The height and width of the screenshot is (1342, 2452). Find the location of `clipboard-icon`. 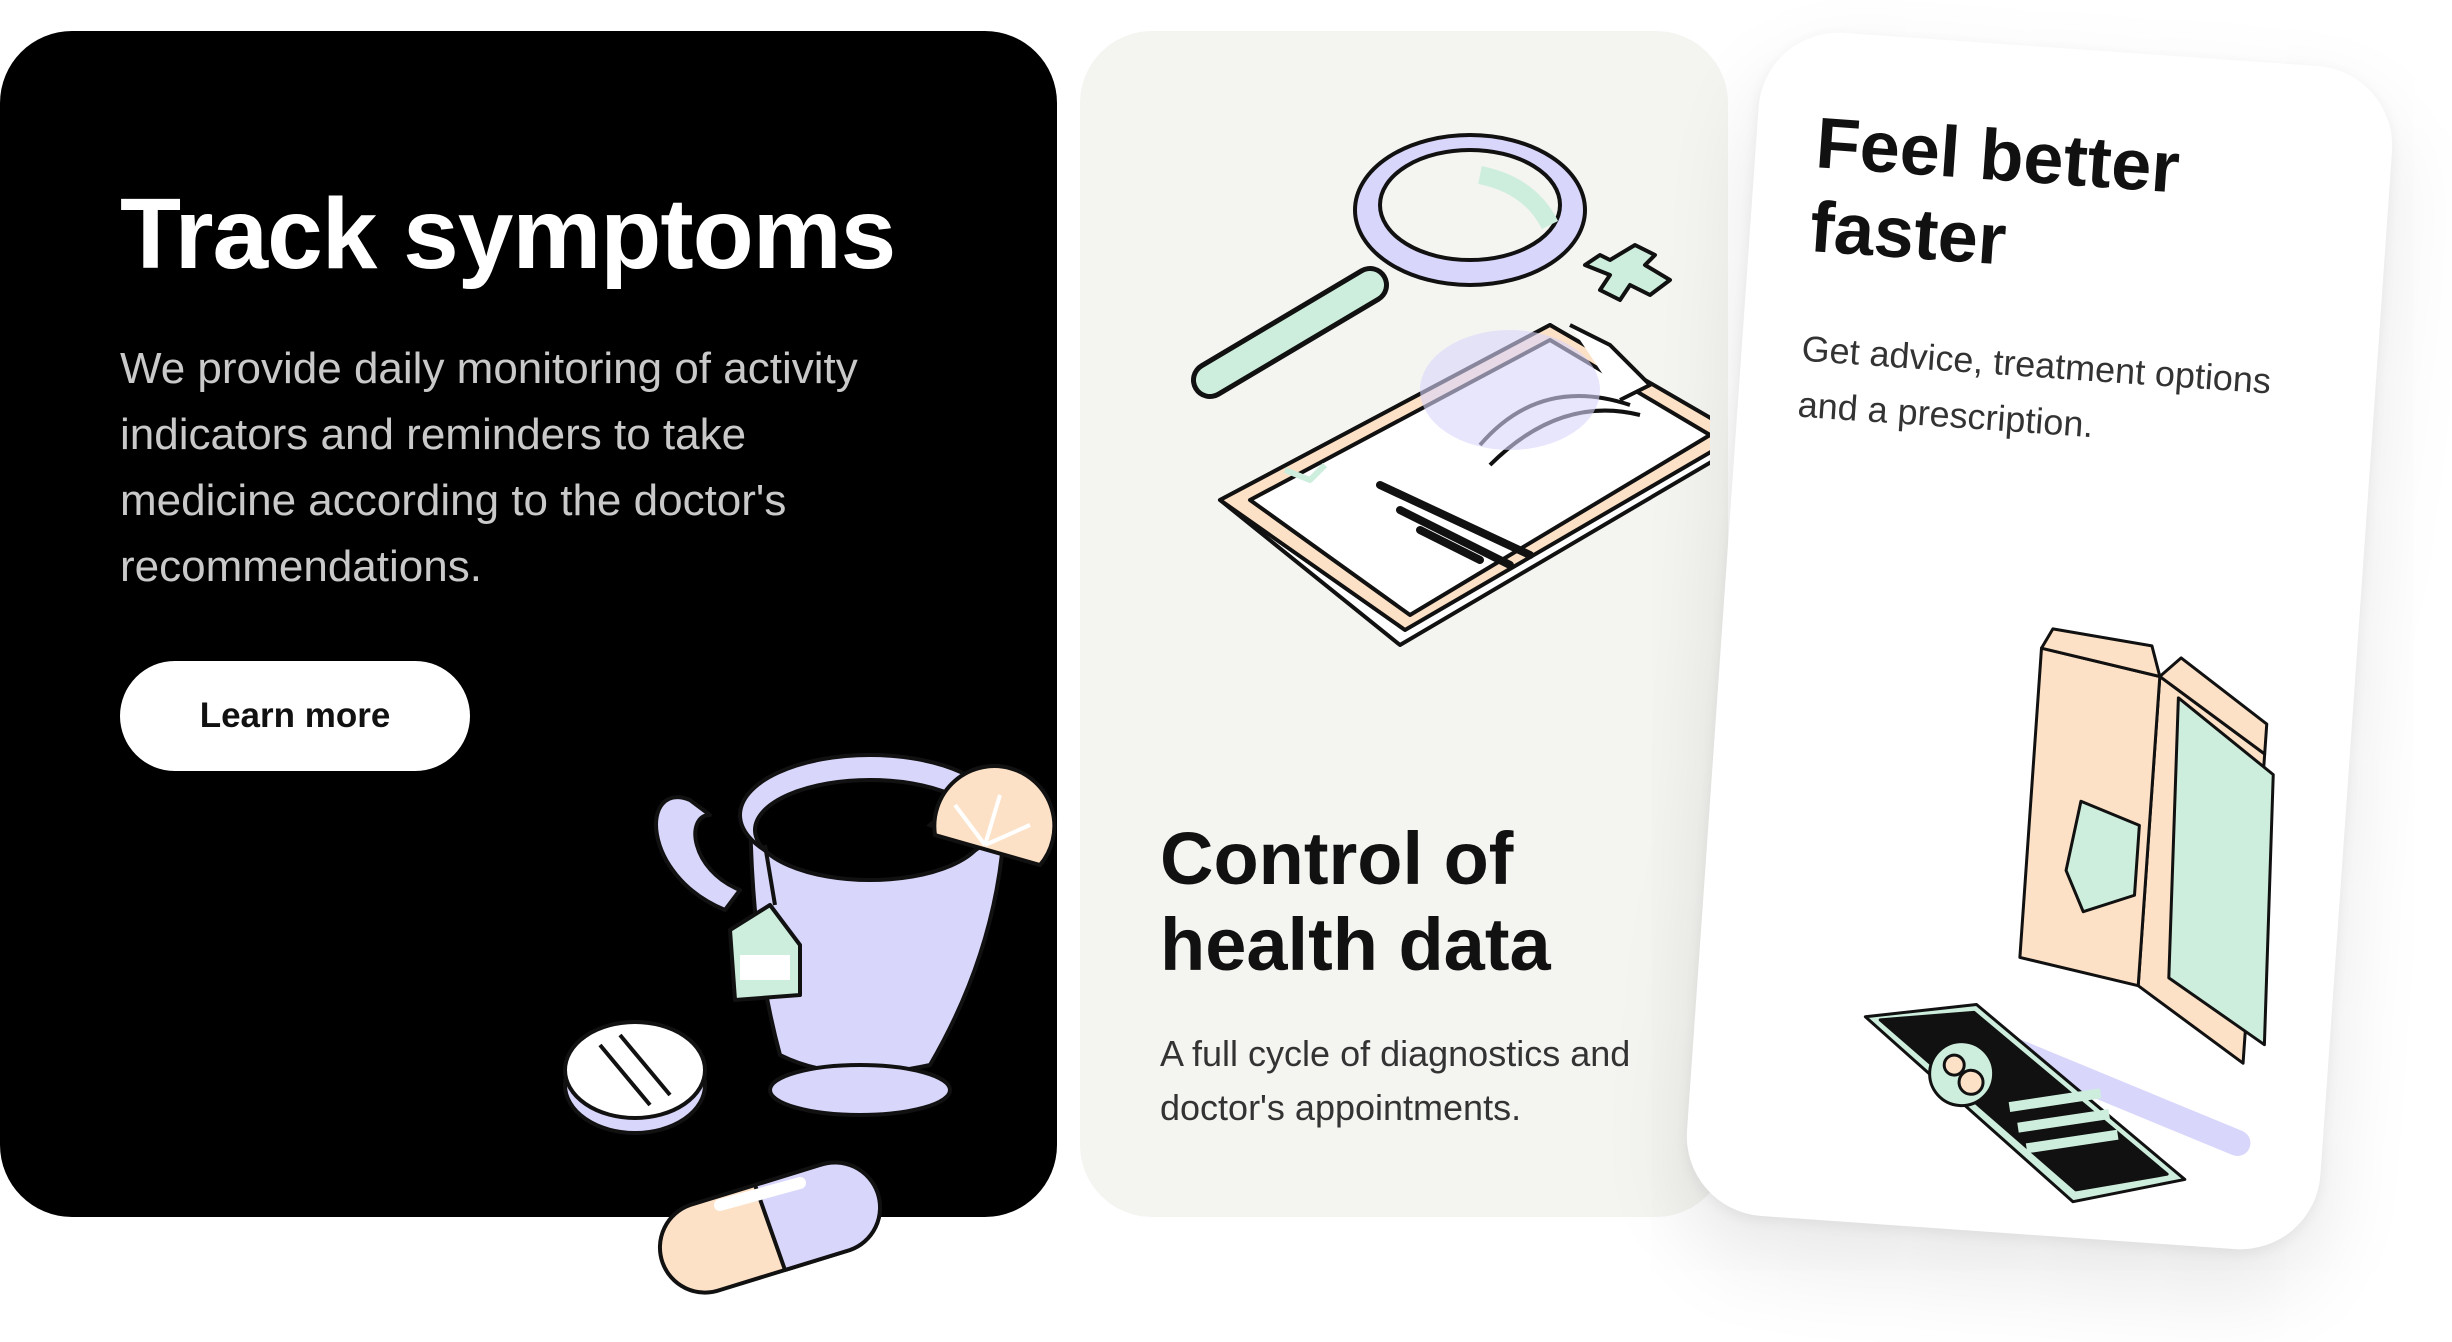

clipboard-icon is located at coordinates (1464, 485).